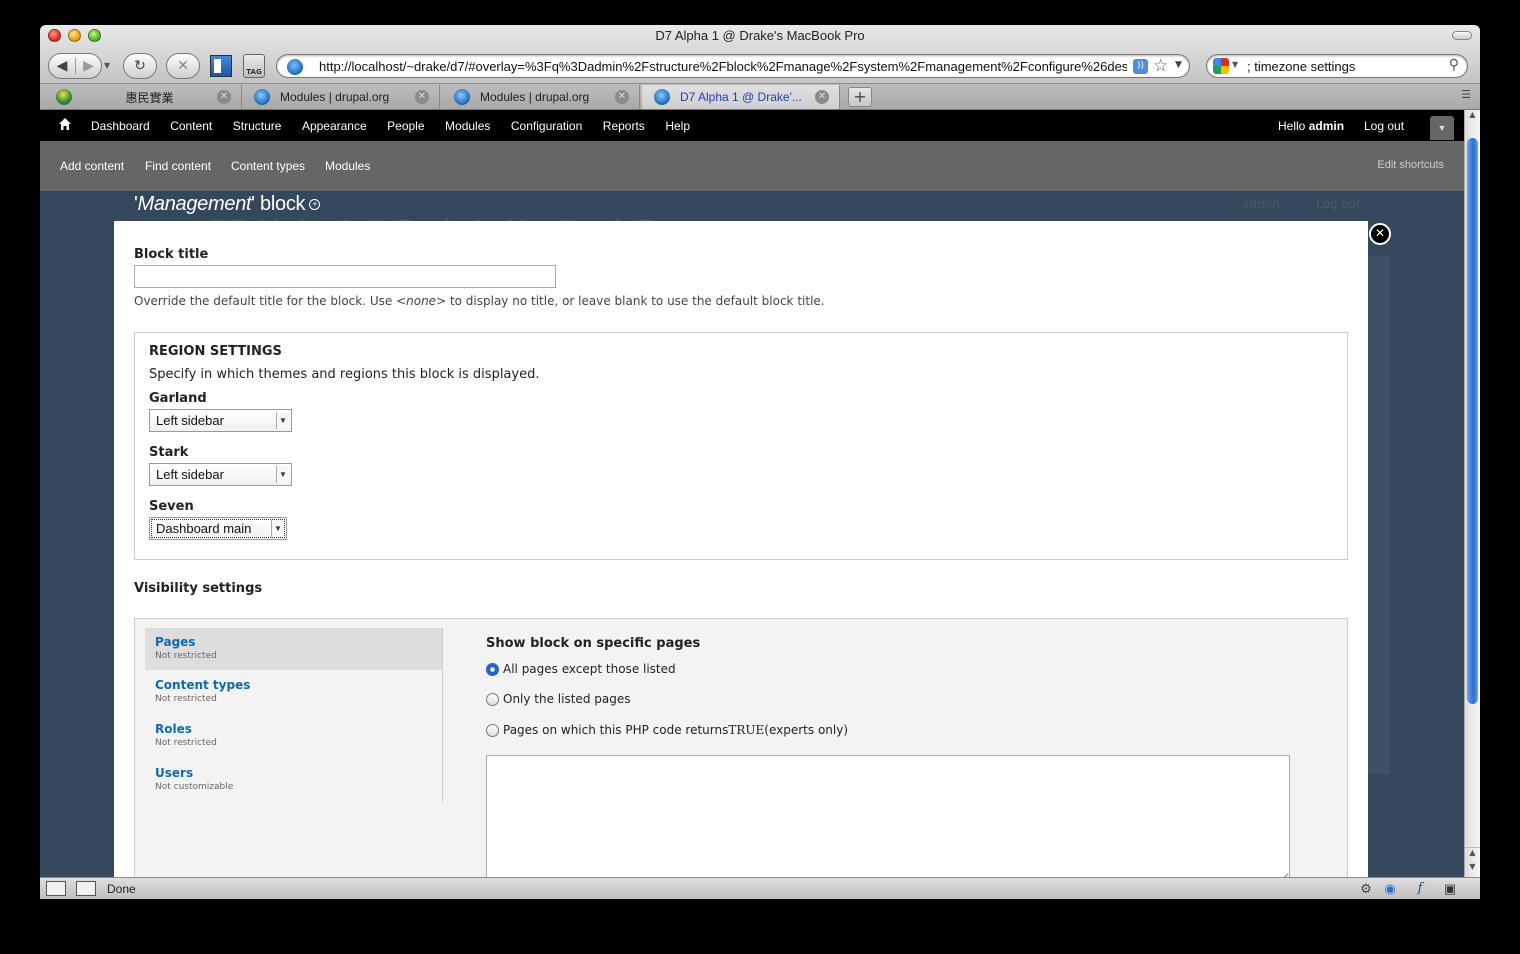 The image size is (1520, 954). Describe the element at coordinates (405, 126) in the screenshot. I see `menu-people: People` at that location.